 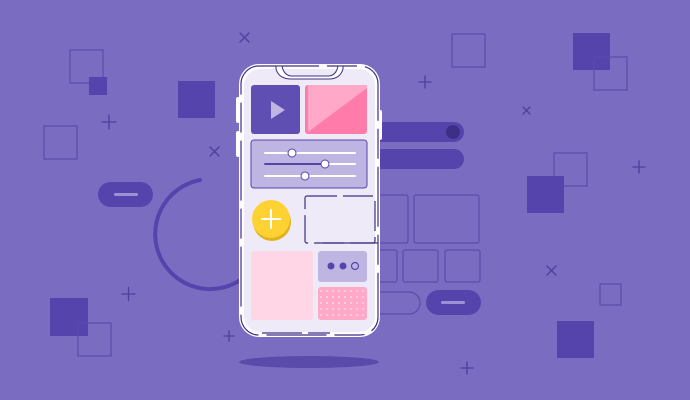 What do you see at coordinates (342, 303) in the screenshot?
I see `pattern-tile` at bounding box center [342, 303].